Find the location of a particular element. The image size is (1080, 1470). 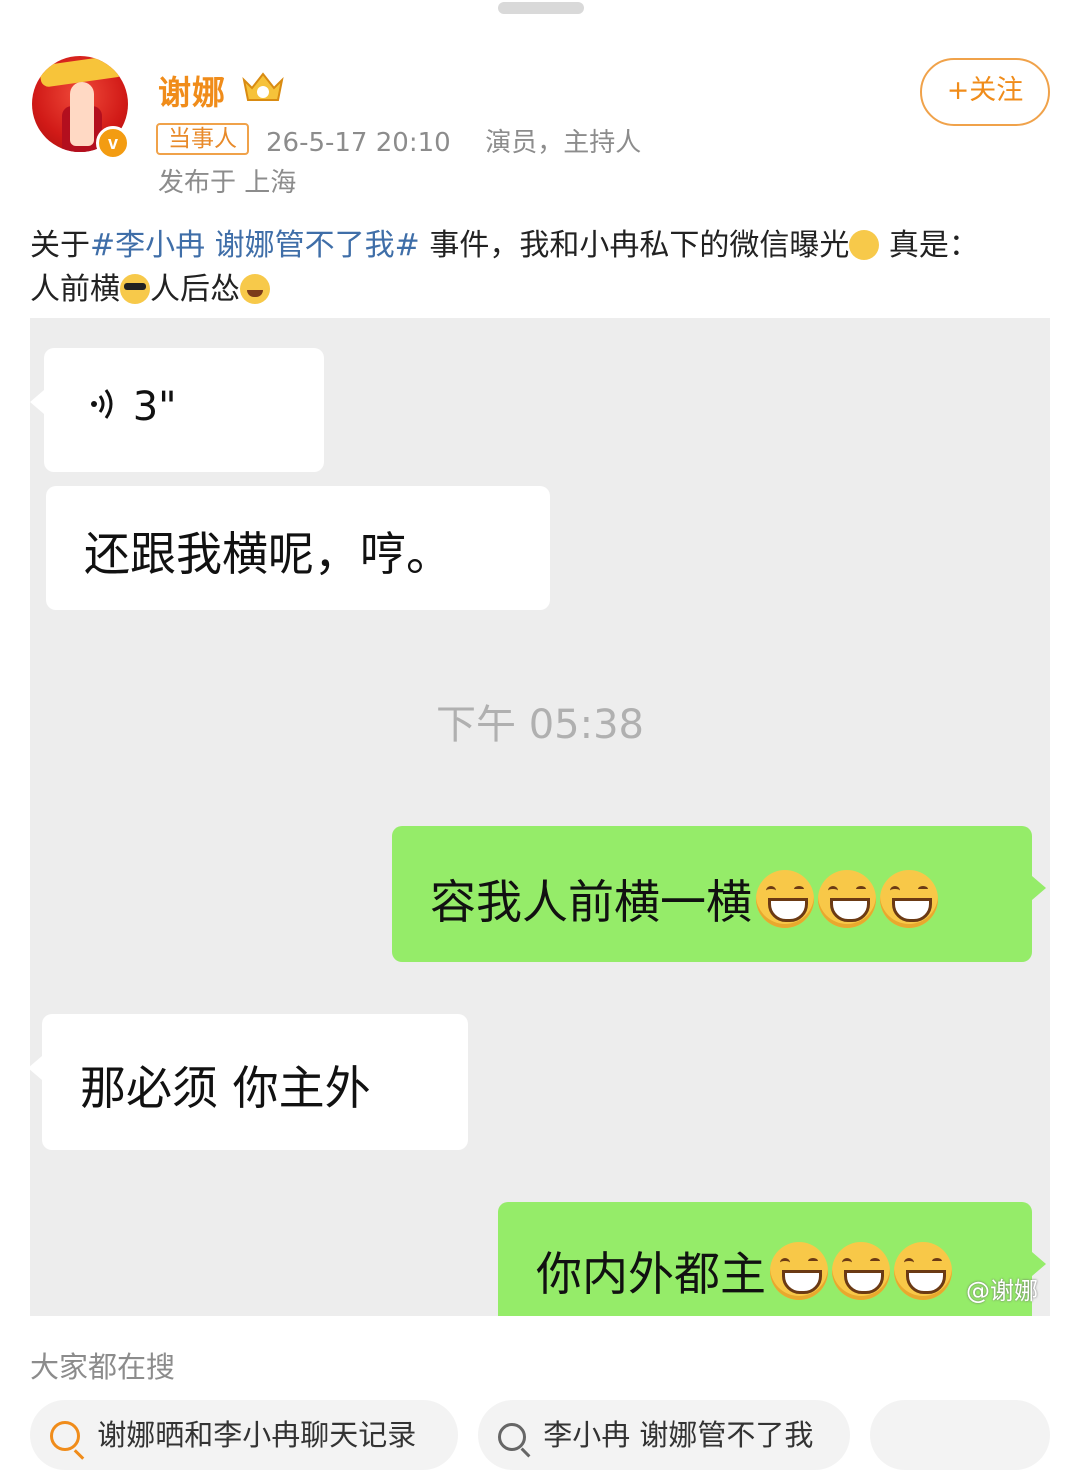

weibo-watermark: @谢娜 is located at coordinates (1002, 1291).